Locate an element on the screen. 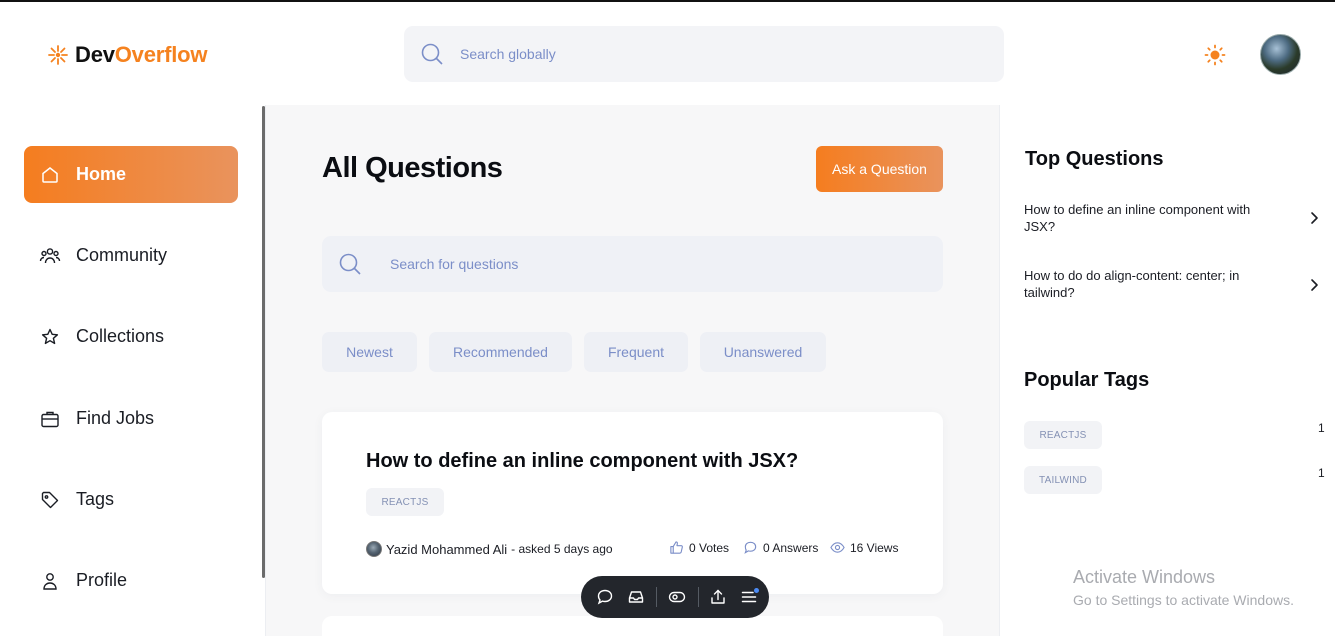 The image size is (1335, 636). briefcase-icon is located at coordinates (50, 419).